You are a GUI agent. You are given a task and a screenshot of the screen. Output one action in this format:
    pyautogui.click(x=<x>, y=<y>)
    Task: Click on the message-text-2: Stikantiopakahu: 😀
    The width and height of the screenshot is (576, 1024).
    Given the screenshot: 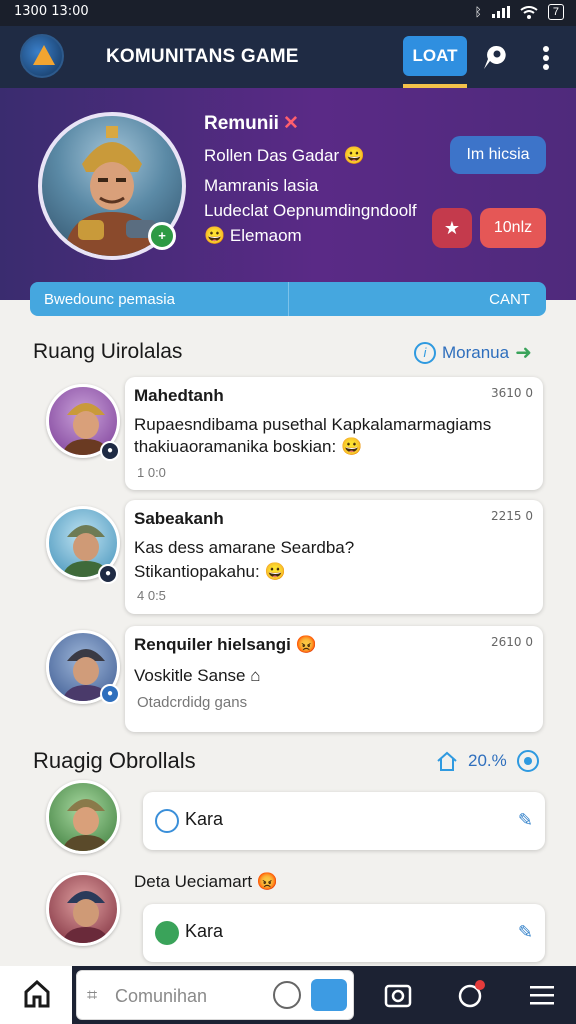 What is the action you would take?
    pyautogui.click(x=210, y=572)
    